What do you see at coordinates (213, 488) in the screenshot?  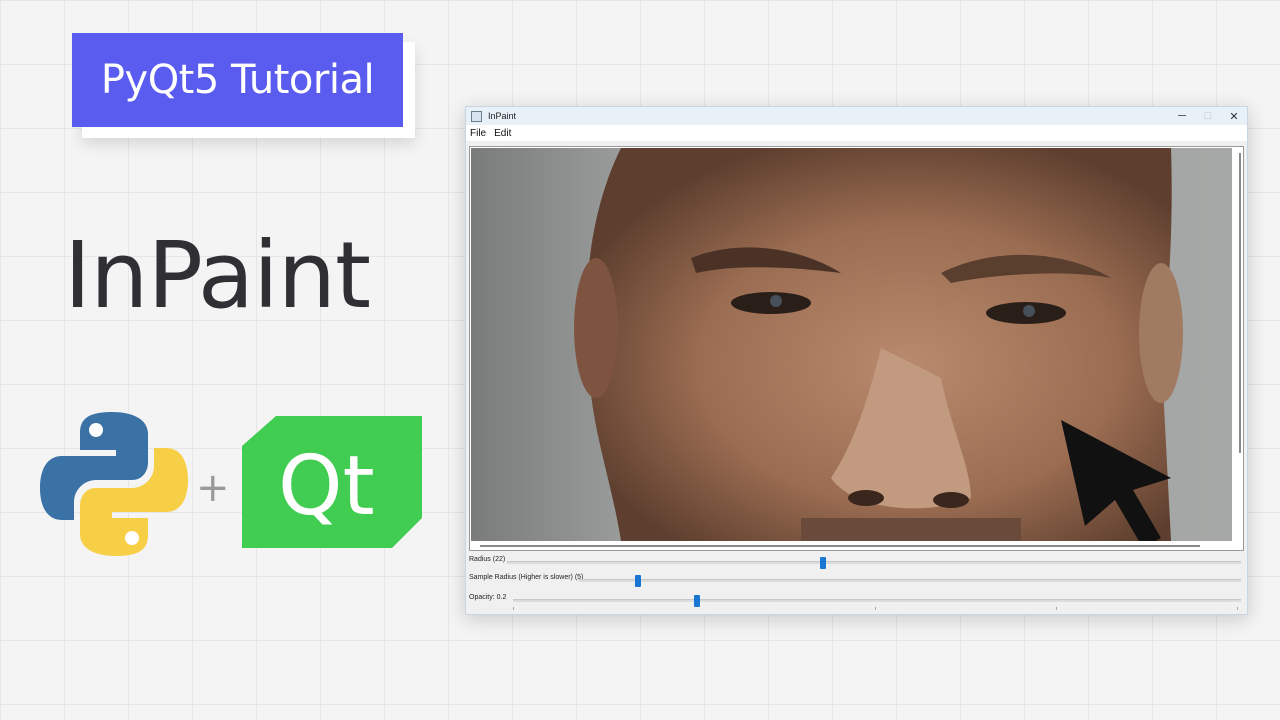 I see `plus-sign: +` at bounding box center [213, 488].